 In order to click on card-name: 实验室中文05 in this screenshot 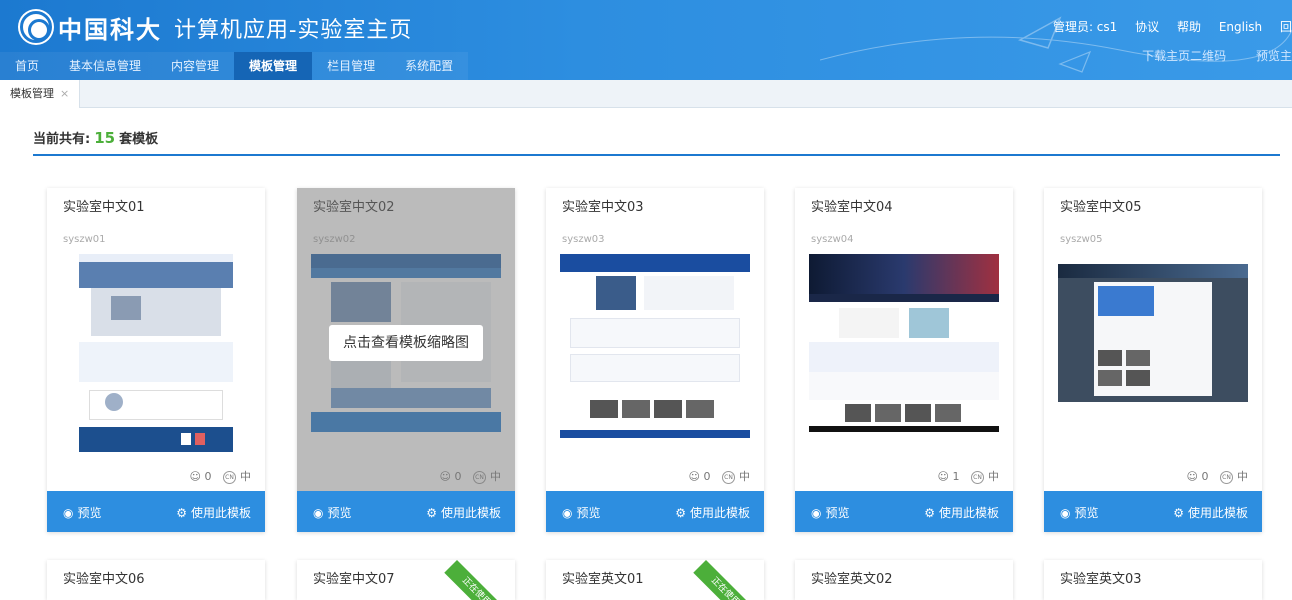, I will do `click(1101, 207)`.